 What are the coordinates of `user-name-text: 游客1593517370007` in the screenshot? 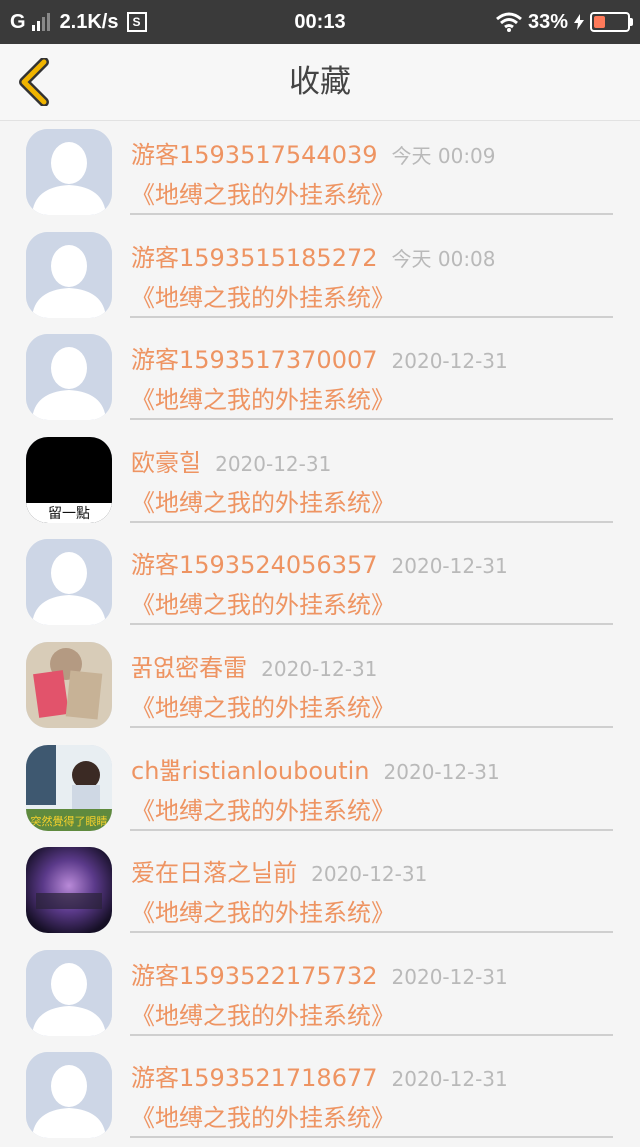 It's located at (254, 360).